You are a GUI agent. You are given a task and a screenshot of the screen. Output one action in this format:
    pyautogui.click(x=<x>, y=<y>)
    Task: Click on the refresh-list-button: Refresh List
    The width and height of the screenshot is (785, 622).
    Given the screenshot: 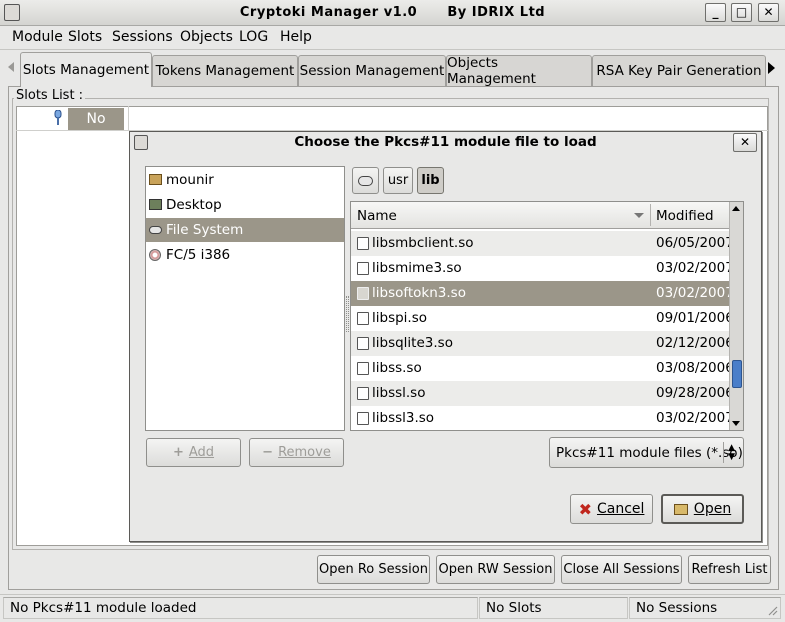 What is the action you would take?
    pyautogui.click(x=729, y=569)
    